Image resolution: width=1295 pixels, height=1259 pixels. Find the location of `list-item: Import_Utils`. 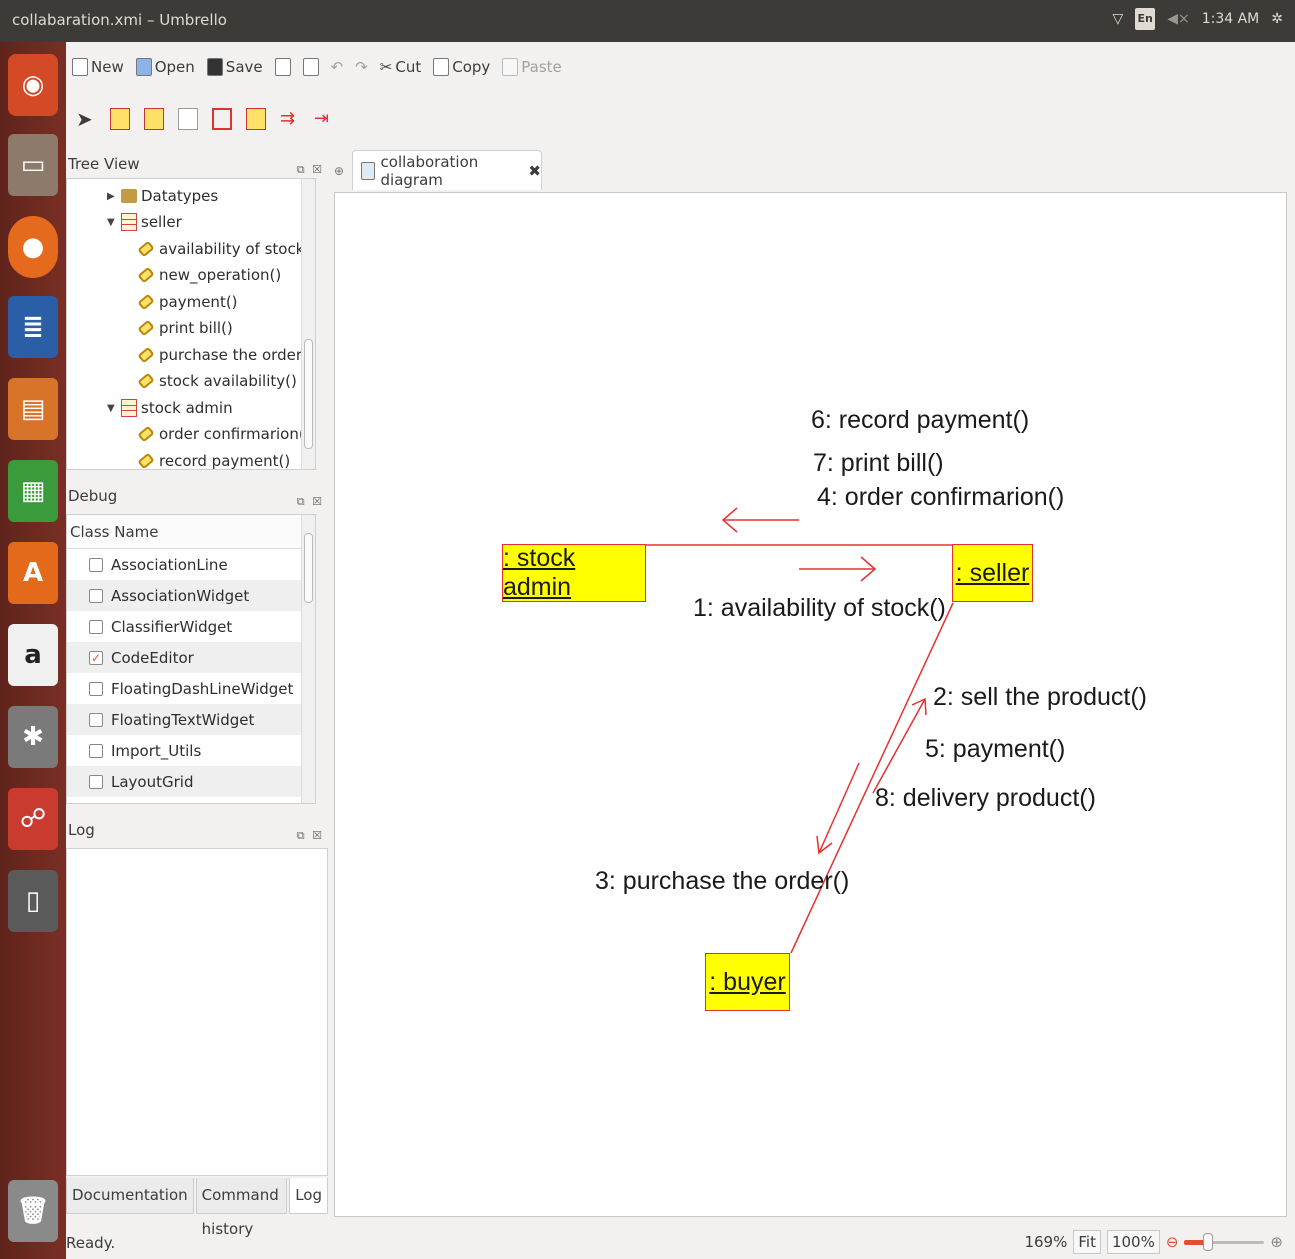

list-item: Import_Utils is located at coordinates (191, 750).